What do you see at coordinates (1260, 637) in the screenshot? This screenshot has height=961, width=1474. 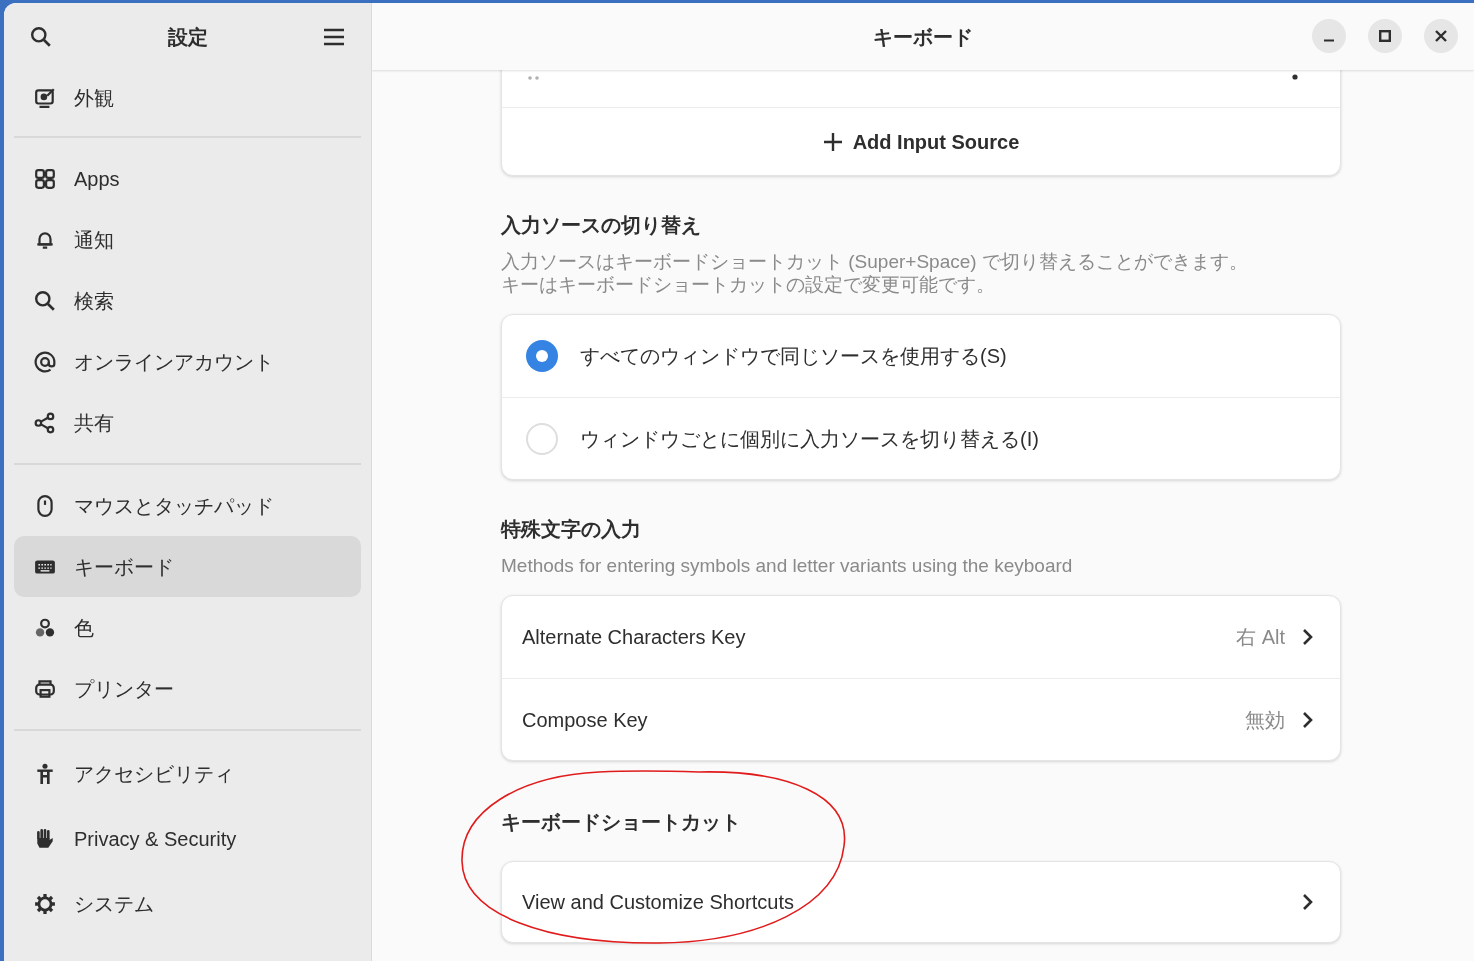 I see `row-value: 右 Alt` at bounding box center [1260, 637].